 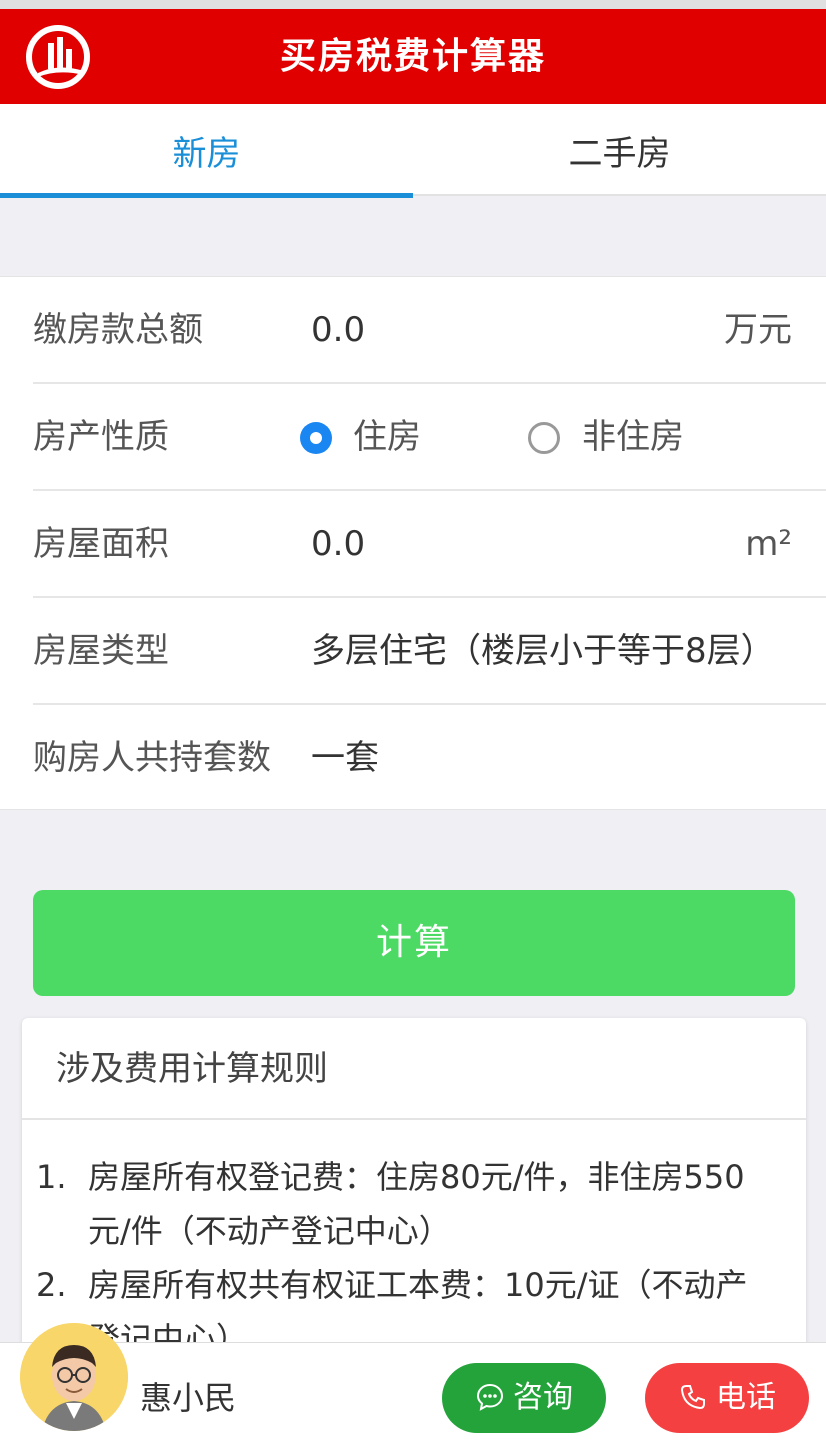 I want to click on units-owned-label: 购房人共持套数, so click(x=152, y=758).